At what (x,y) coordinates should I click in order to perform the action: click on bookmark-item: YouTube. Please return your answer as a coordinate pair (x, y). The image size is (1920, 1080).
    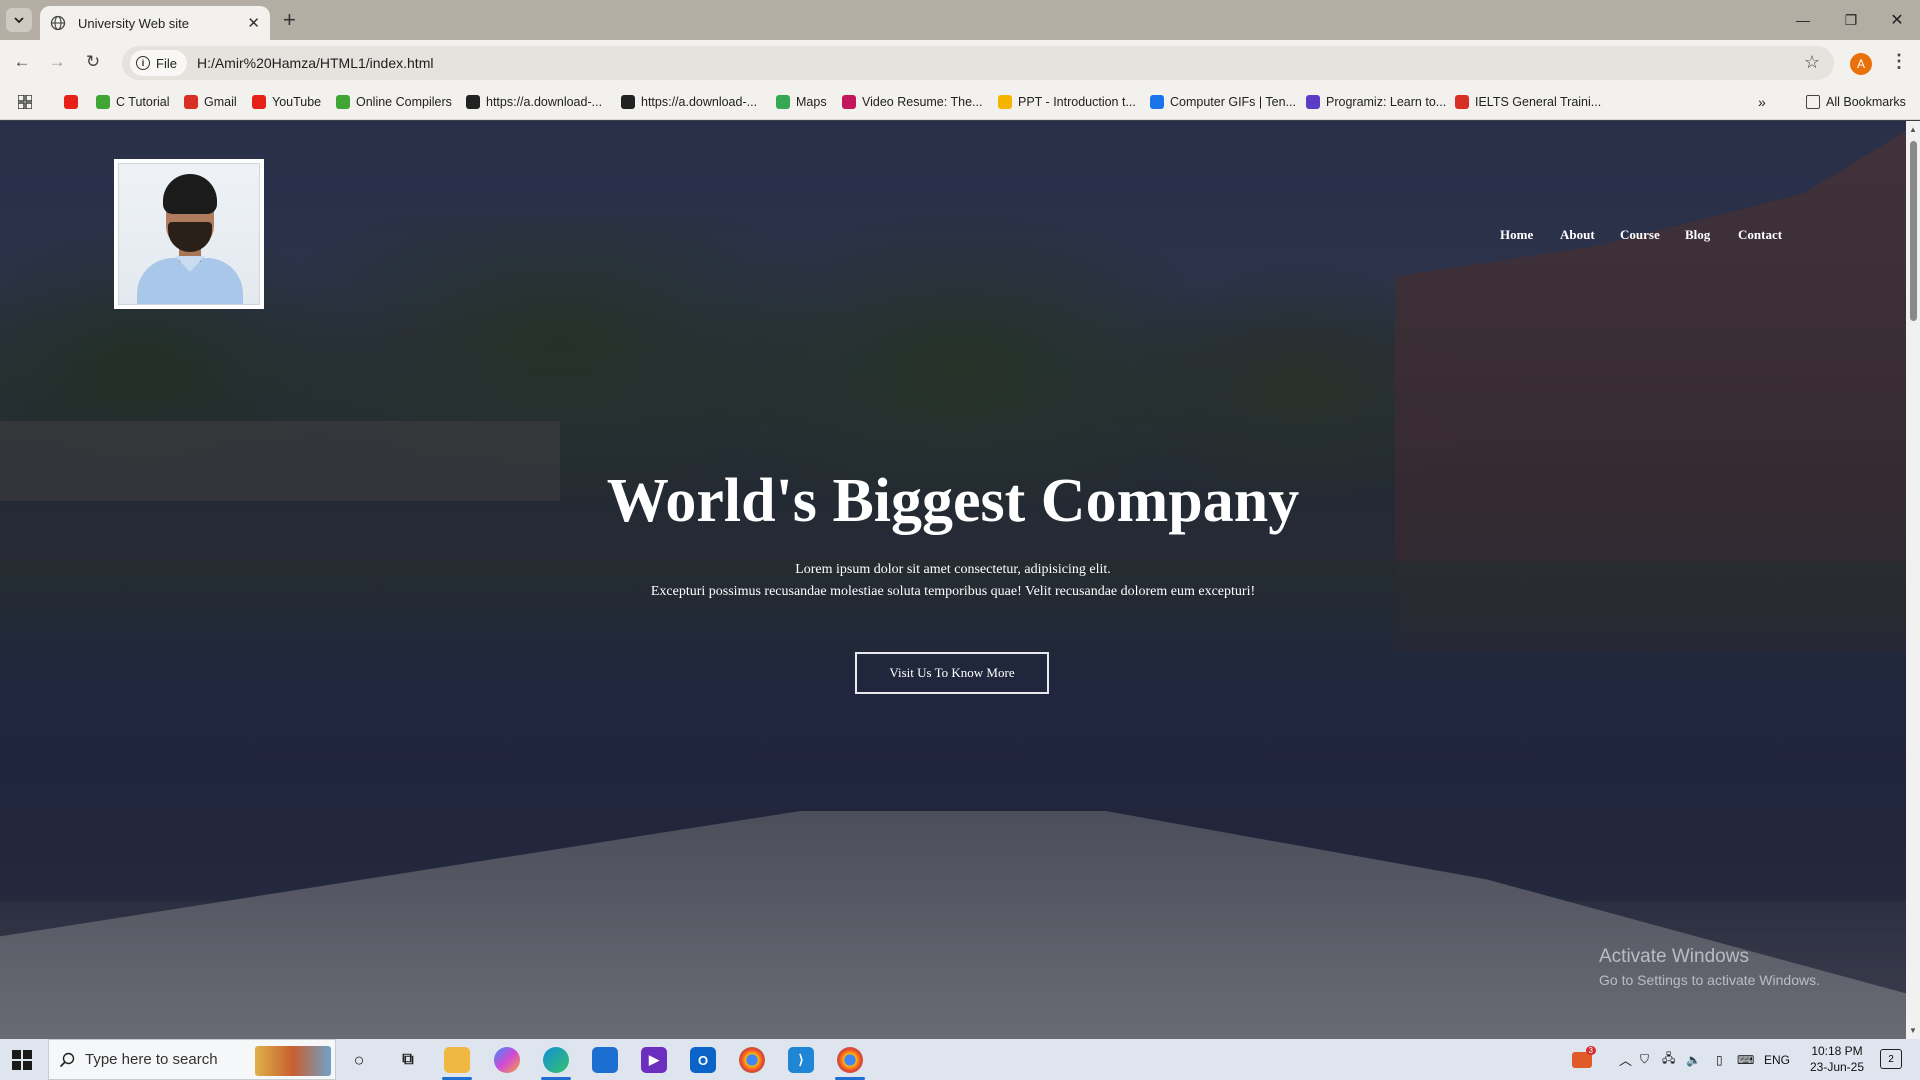
    Looking at the image, I should click on (286, 102).